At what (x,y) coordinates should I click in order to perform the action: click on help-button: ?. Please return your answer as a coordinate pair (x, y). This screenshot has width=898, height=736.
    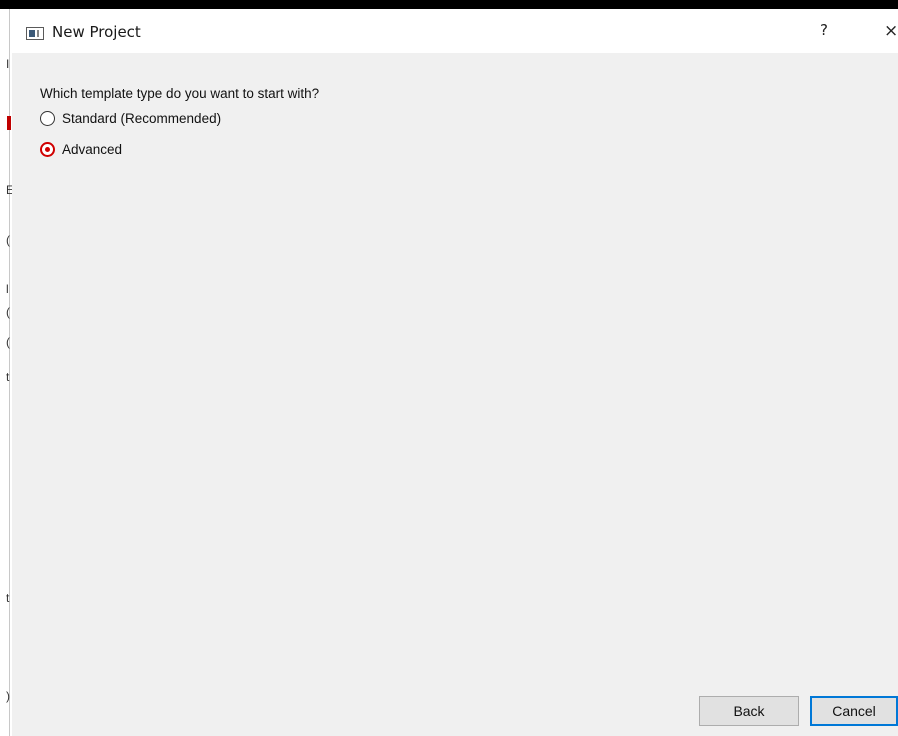
    Looking at the image, I should click on (824, 30).